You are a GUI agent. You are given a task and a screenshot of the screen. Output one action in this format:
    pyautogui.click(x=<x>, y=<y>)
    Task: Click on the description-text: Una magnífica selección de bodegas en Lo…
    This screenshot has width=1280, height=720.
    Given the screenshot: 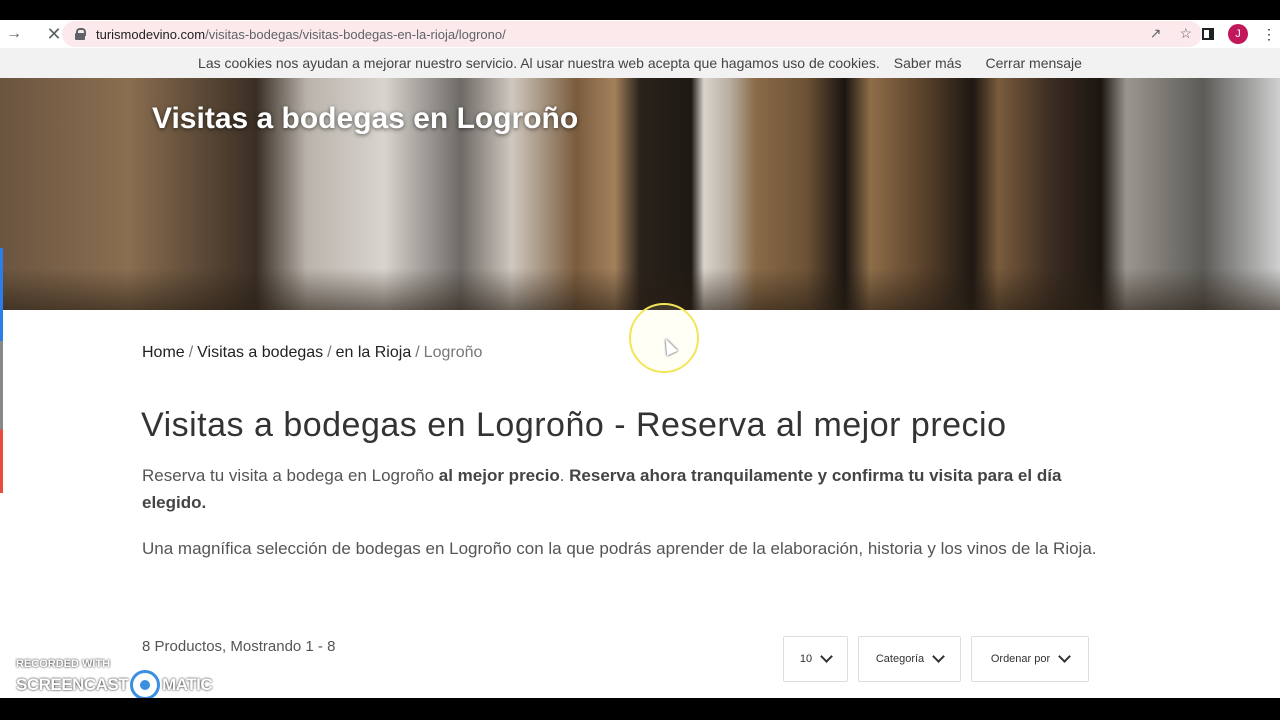 What is the action you would take?
    pyautogui.click(x=619, y=548)
    